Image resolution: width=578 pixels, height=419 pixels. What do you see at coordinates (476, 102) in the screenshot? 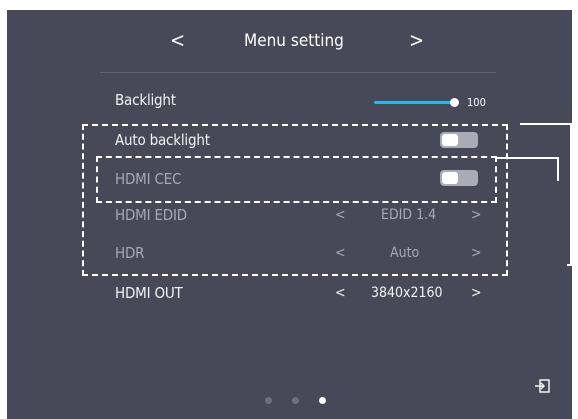
I see `backlight-value: 100` at bounding box center [476, 102].